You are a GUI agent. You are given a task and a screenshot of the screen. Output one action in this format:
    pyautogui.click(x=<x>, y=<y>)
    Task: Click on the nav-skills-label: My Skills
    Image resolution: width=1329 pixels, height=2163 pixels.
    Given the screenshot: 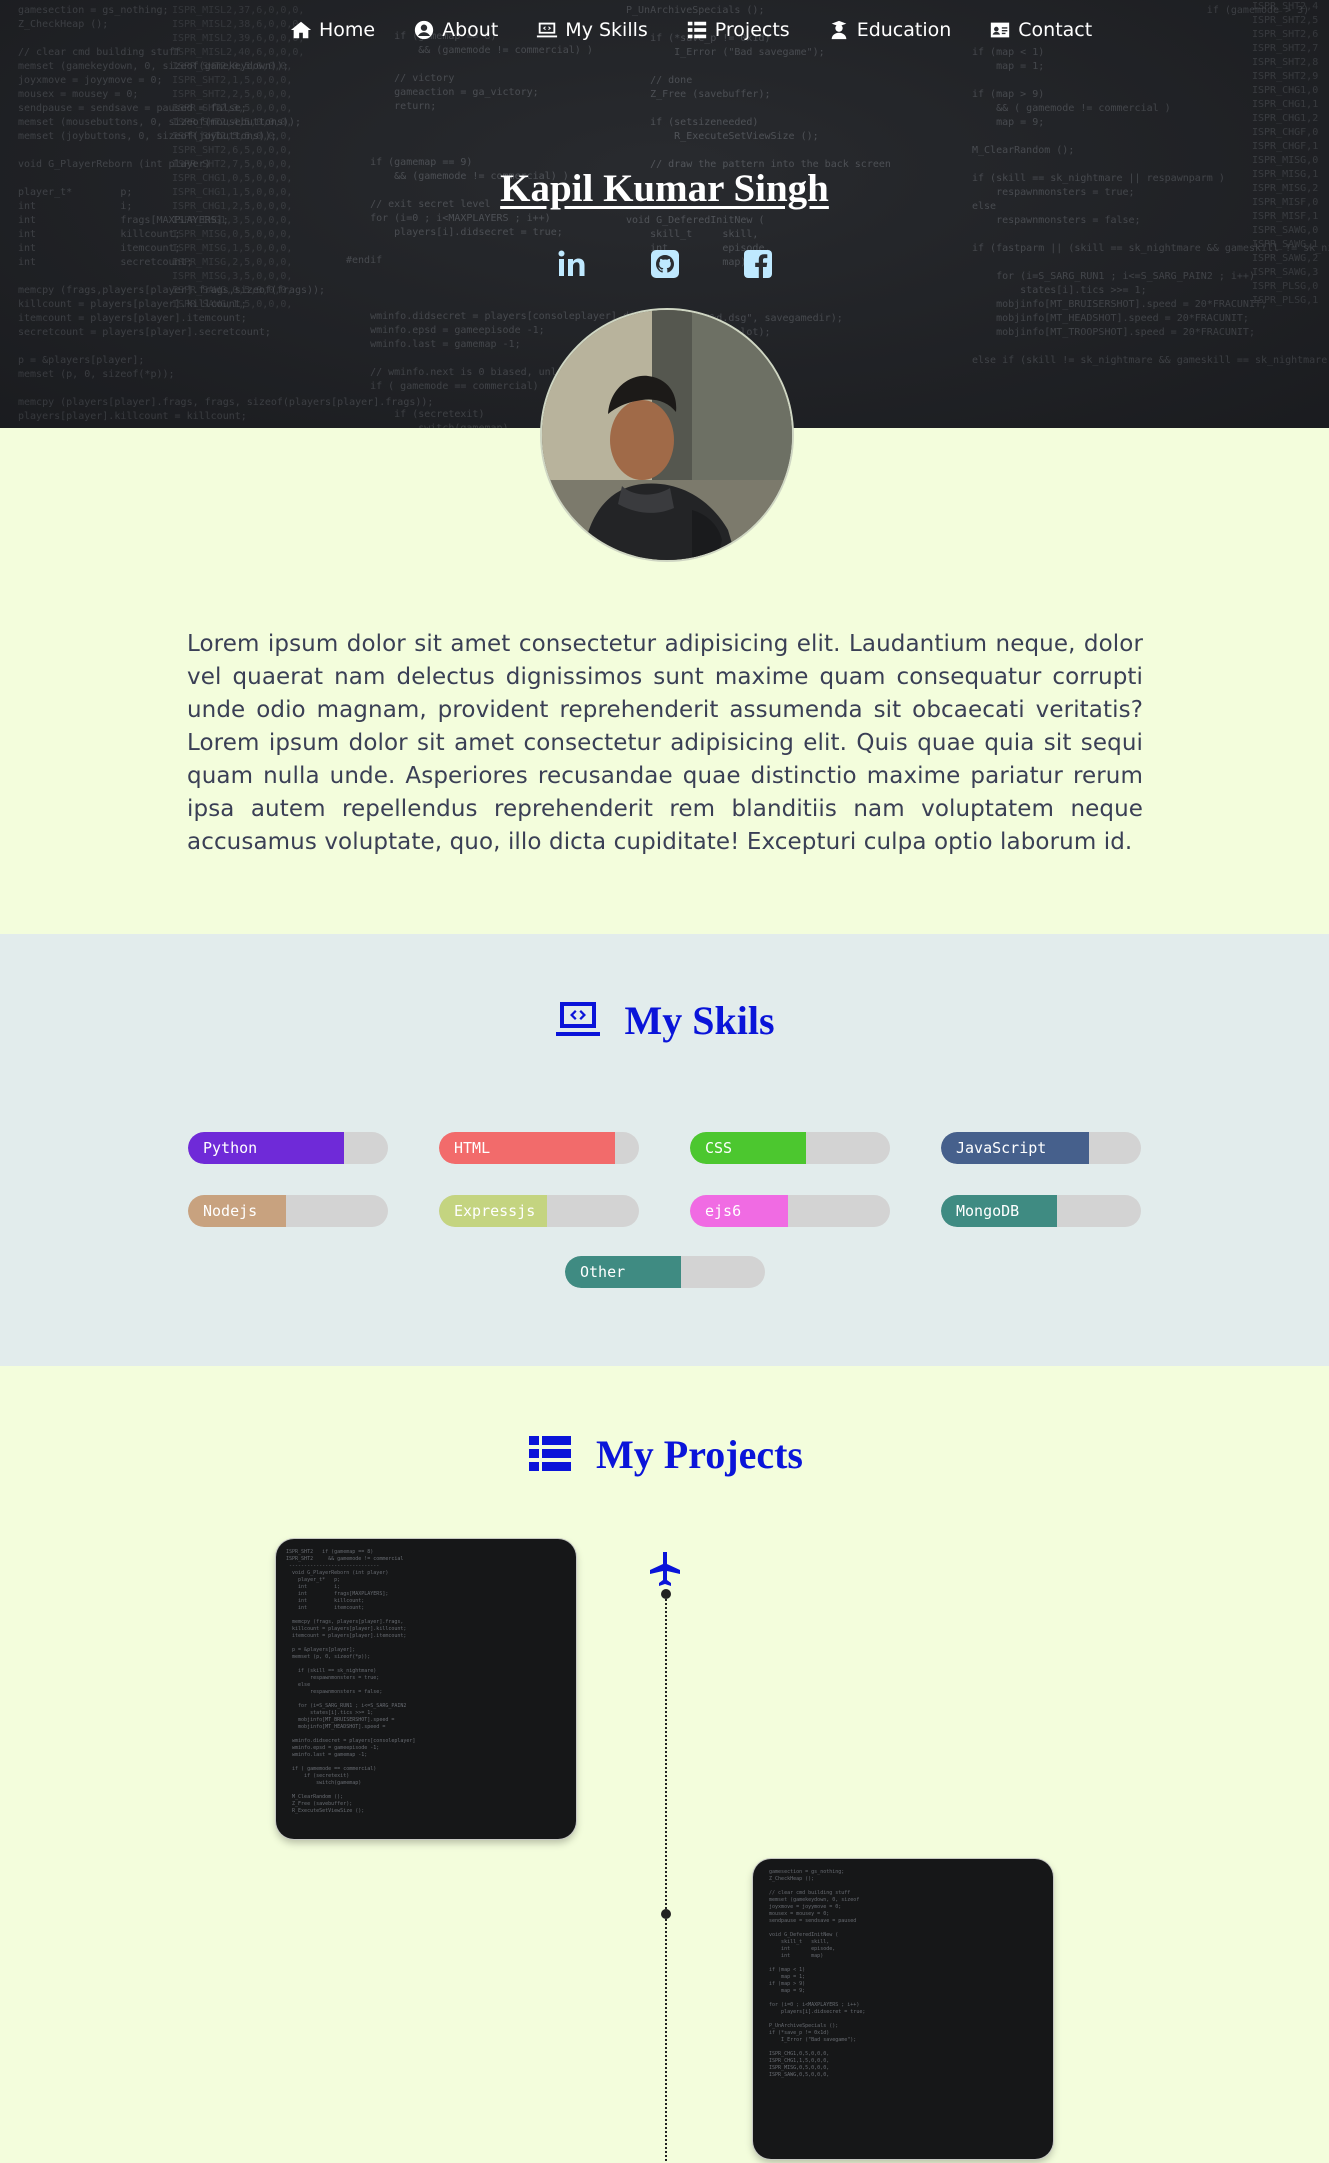 What is the action you would take?
    pyautogui.click(x=606, y=30)
    